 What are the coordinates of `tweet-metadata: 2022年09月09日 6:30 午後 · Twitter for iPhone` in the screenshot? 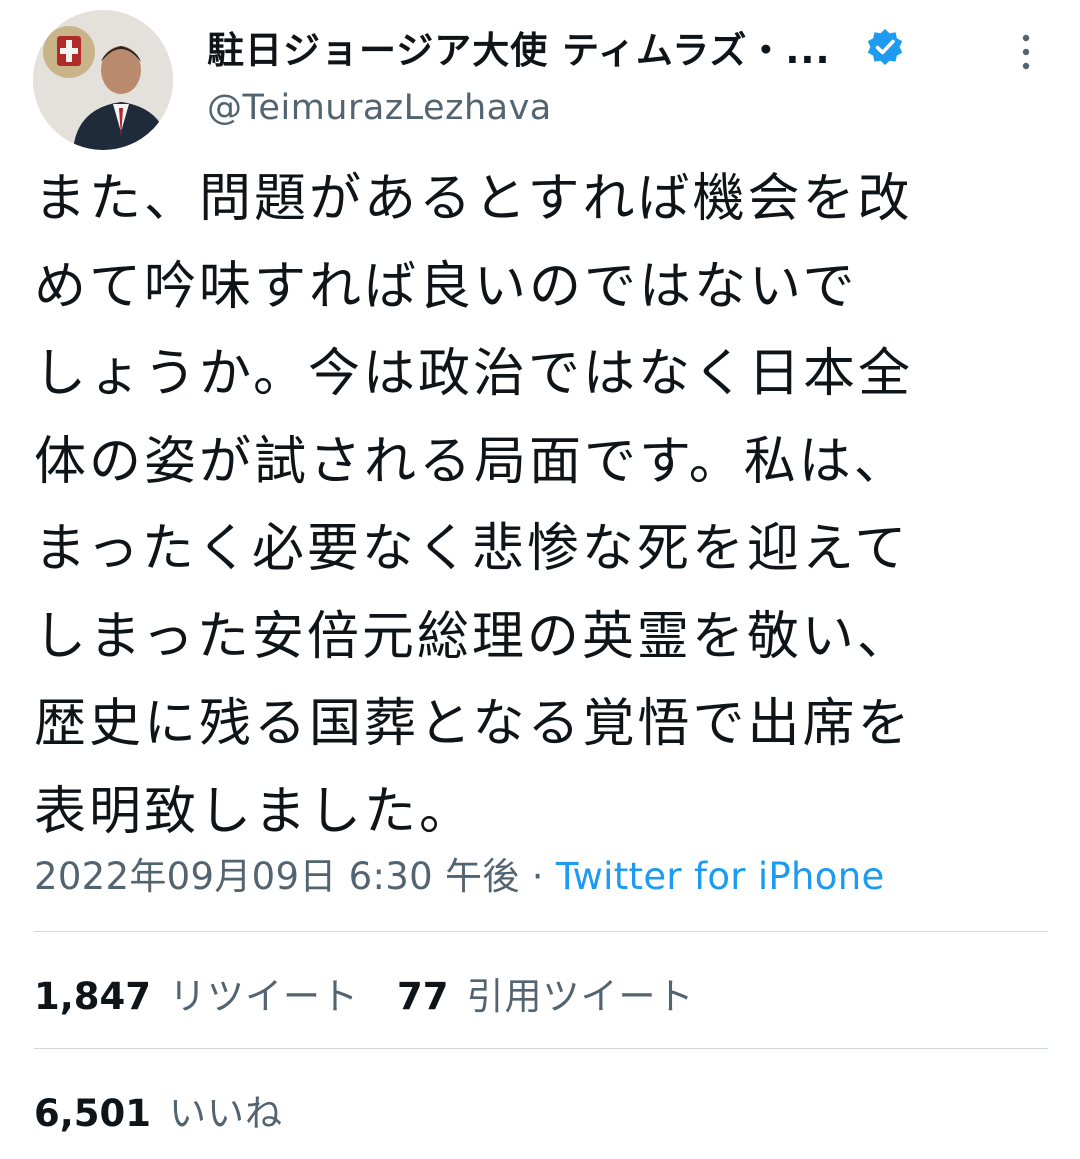 It's located at (459, 873).